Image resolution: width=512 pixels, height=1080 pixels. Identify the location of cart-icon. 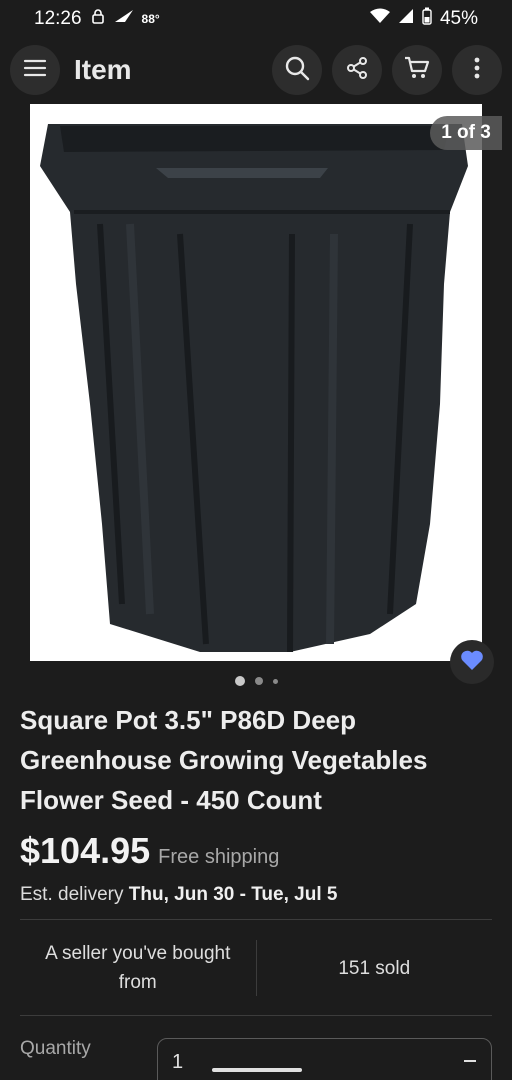
(417, 70).